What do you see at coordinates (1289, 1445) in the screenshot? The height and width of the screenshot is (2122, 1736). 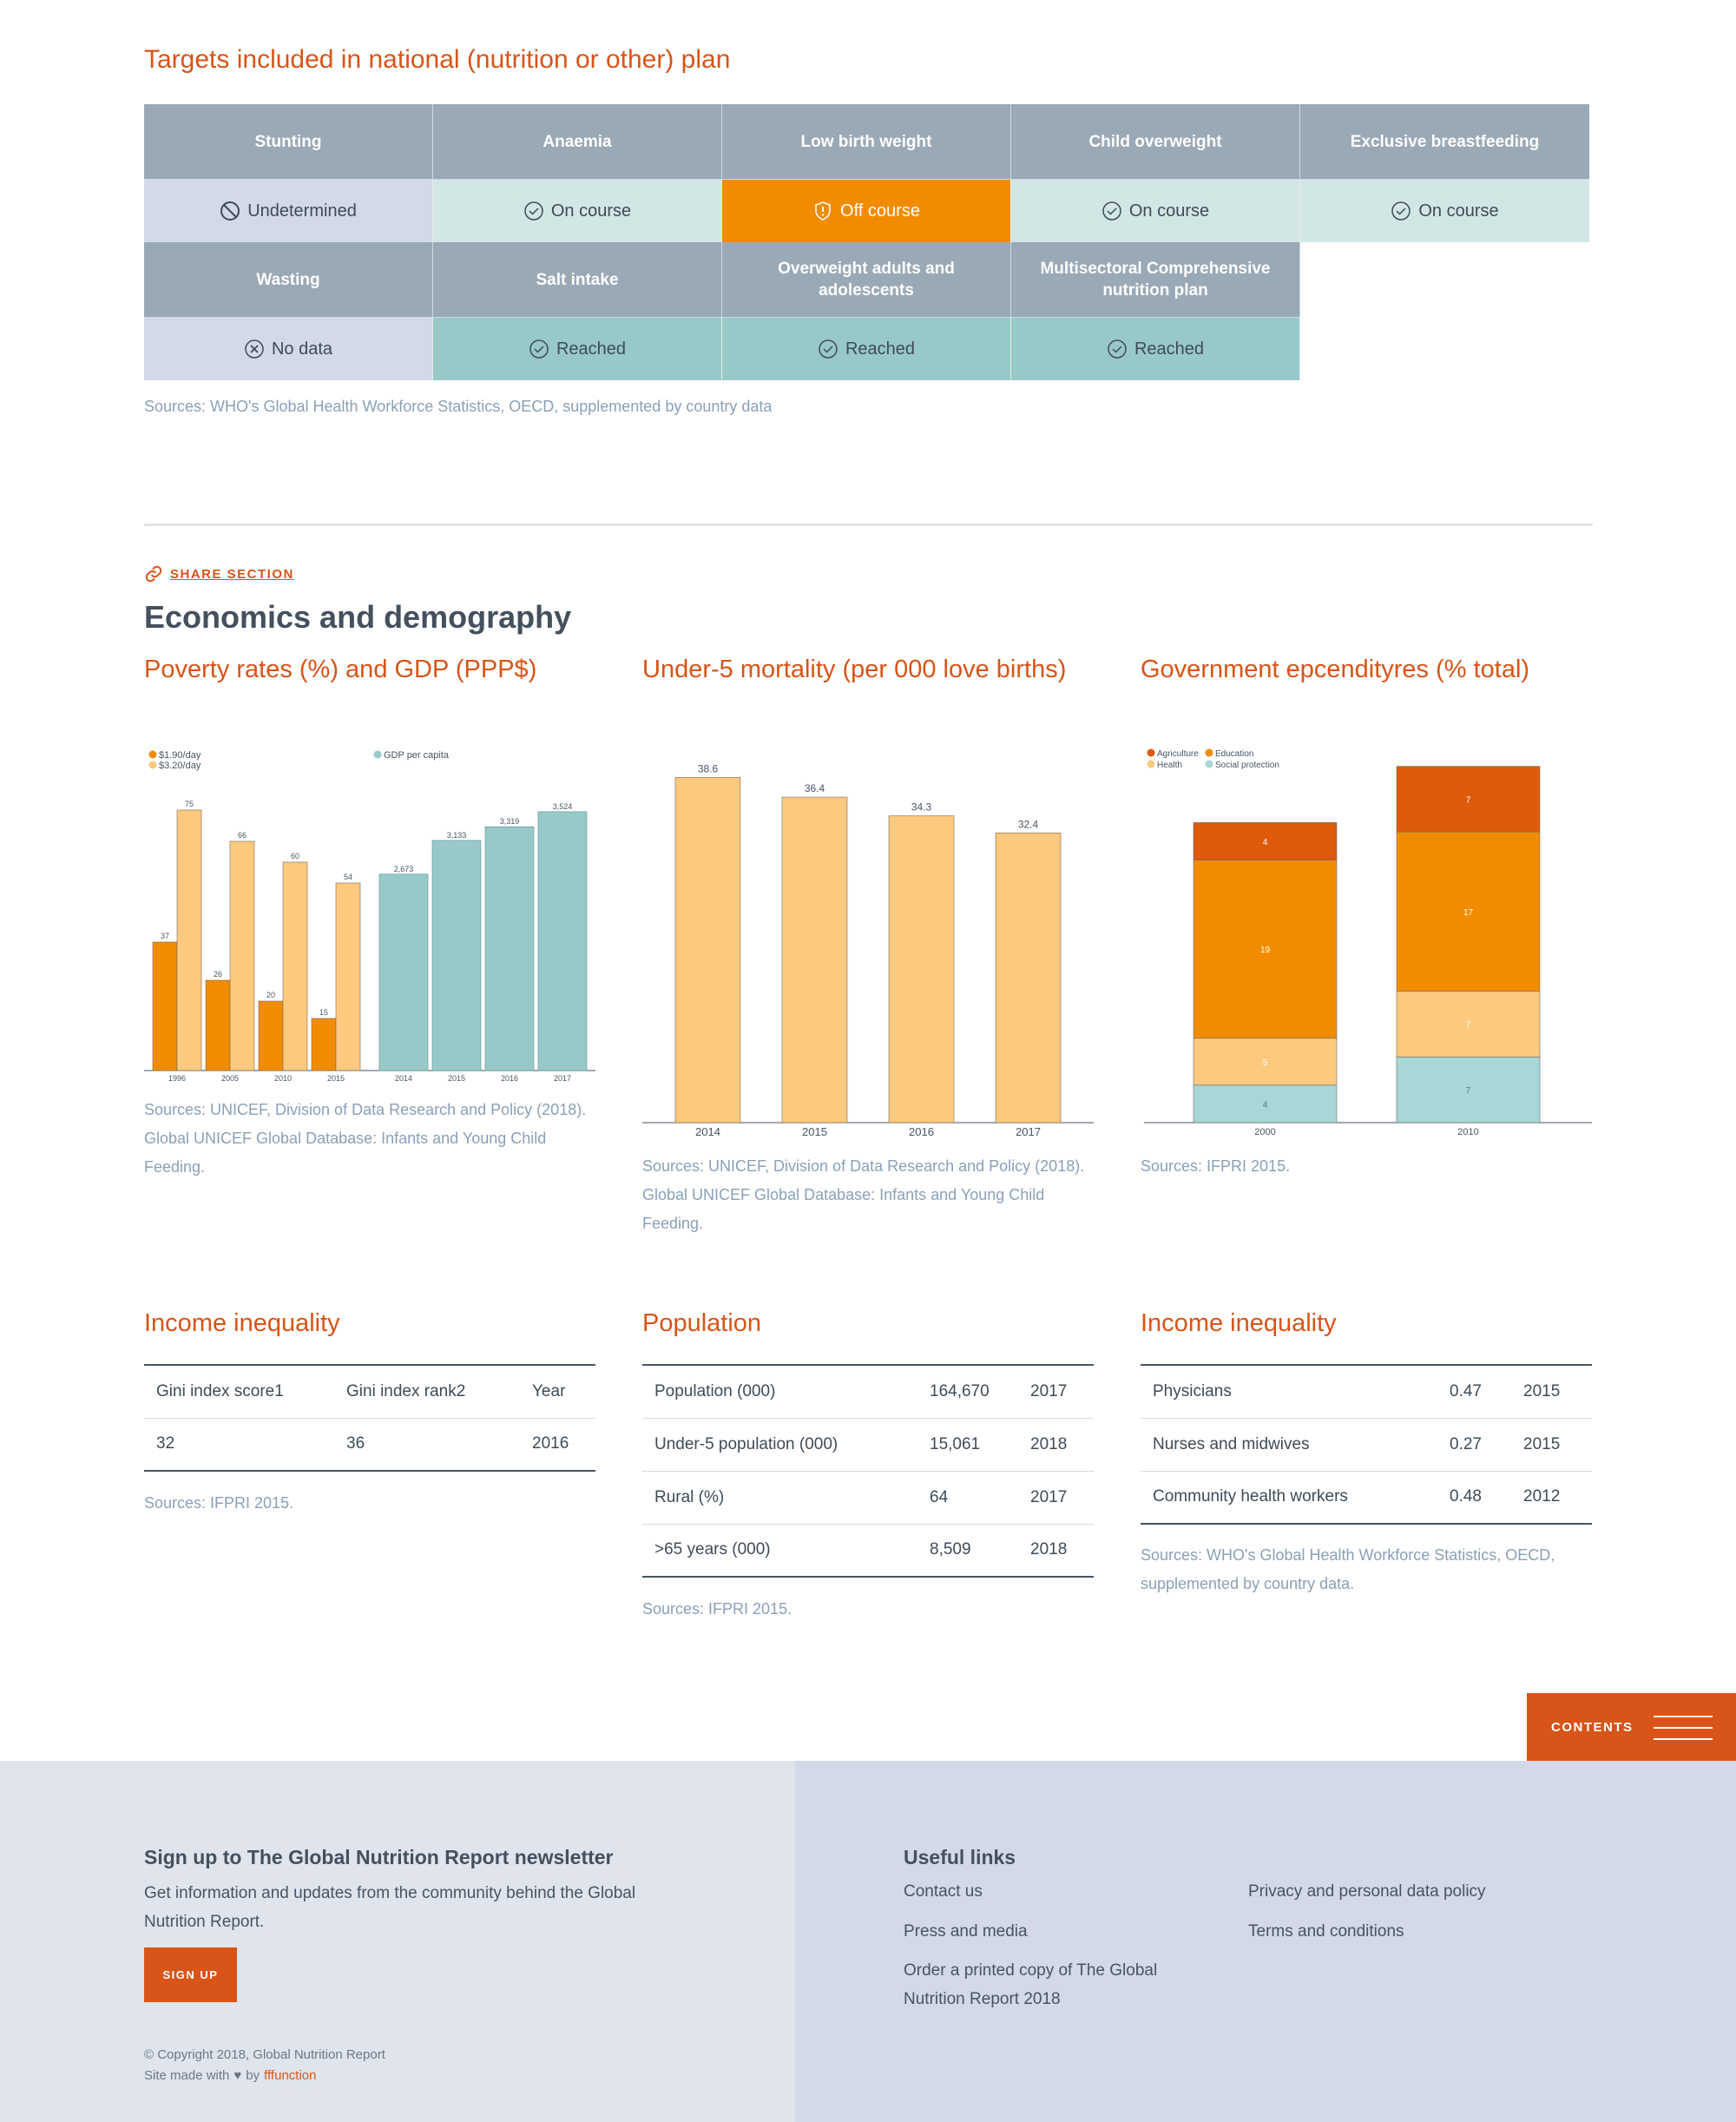 I see `table-cell: Nurses and midwives` at bounding box center [1289, 1445].